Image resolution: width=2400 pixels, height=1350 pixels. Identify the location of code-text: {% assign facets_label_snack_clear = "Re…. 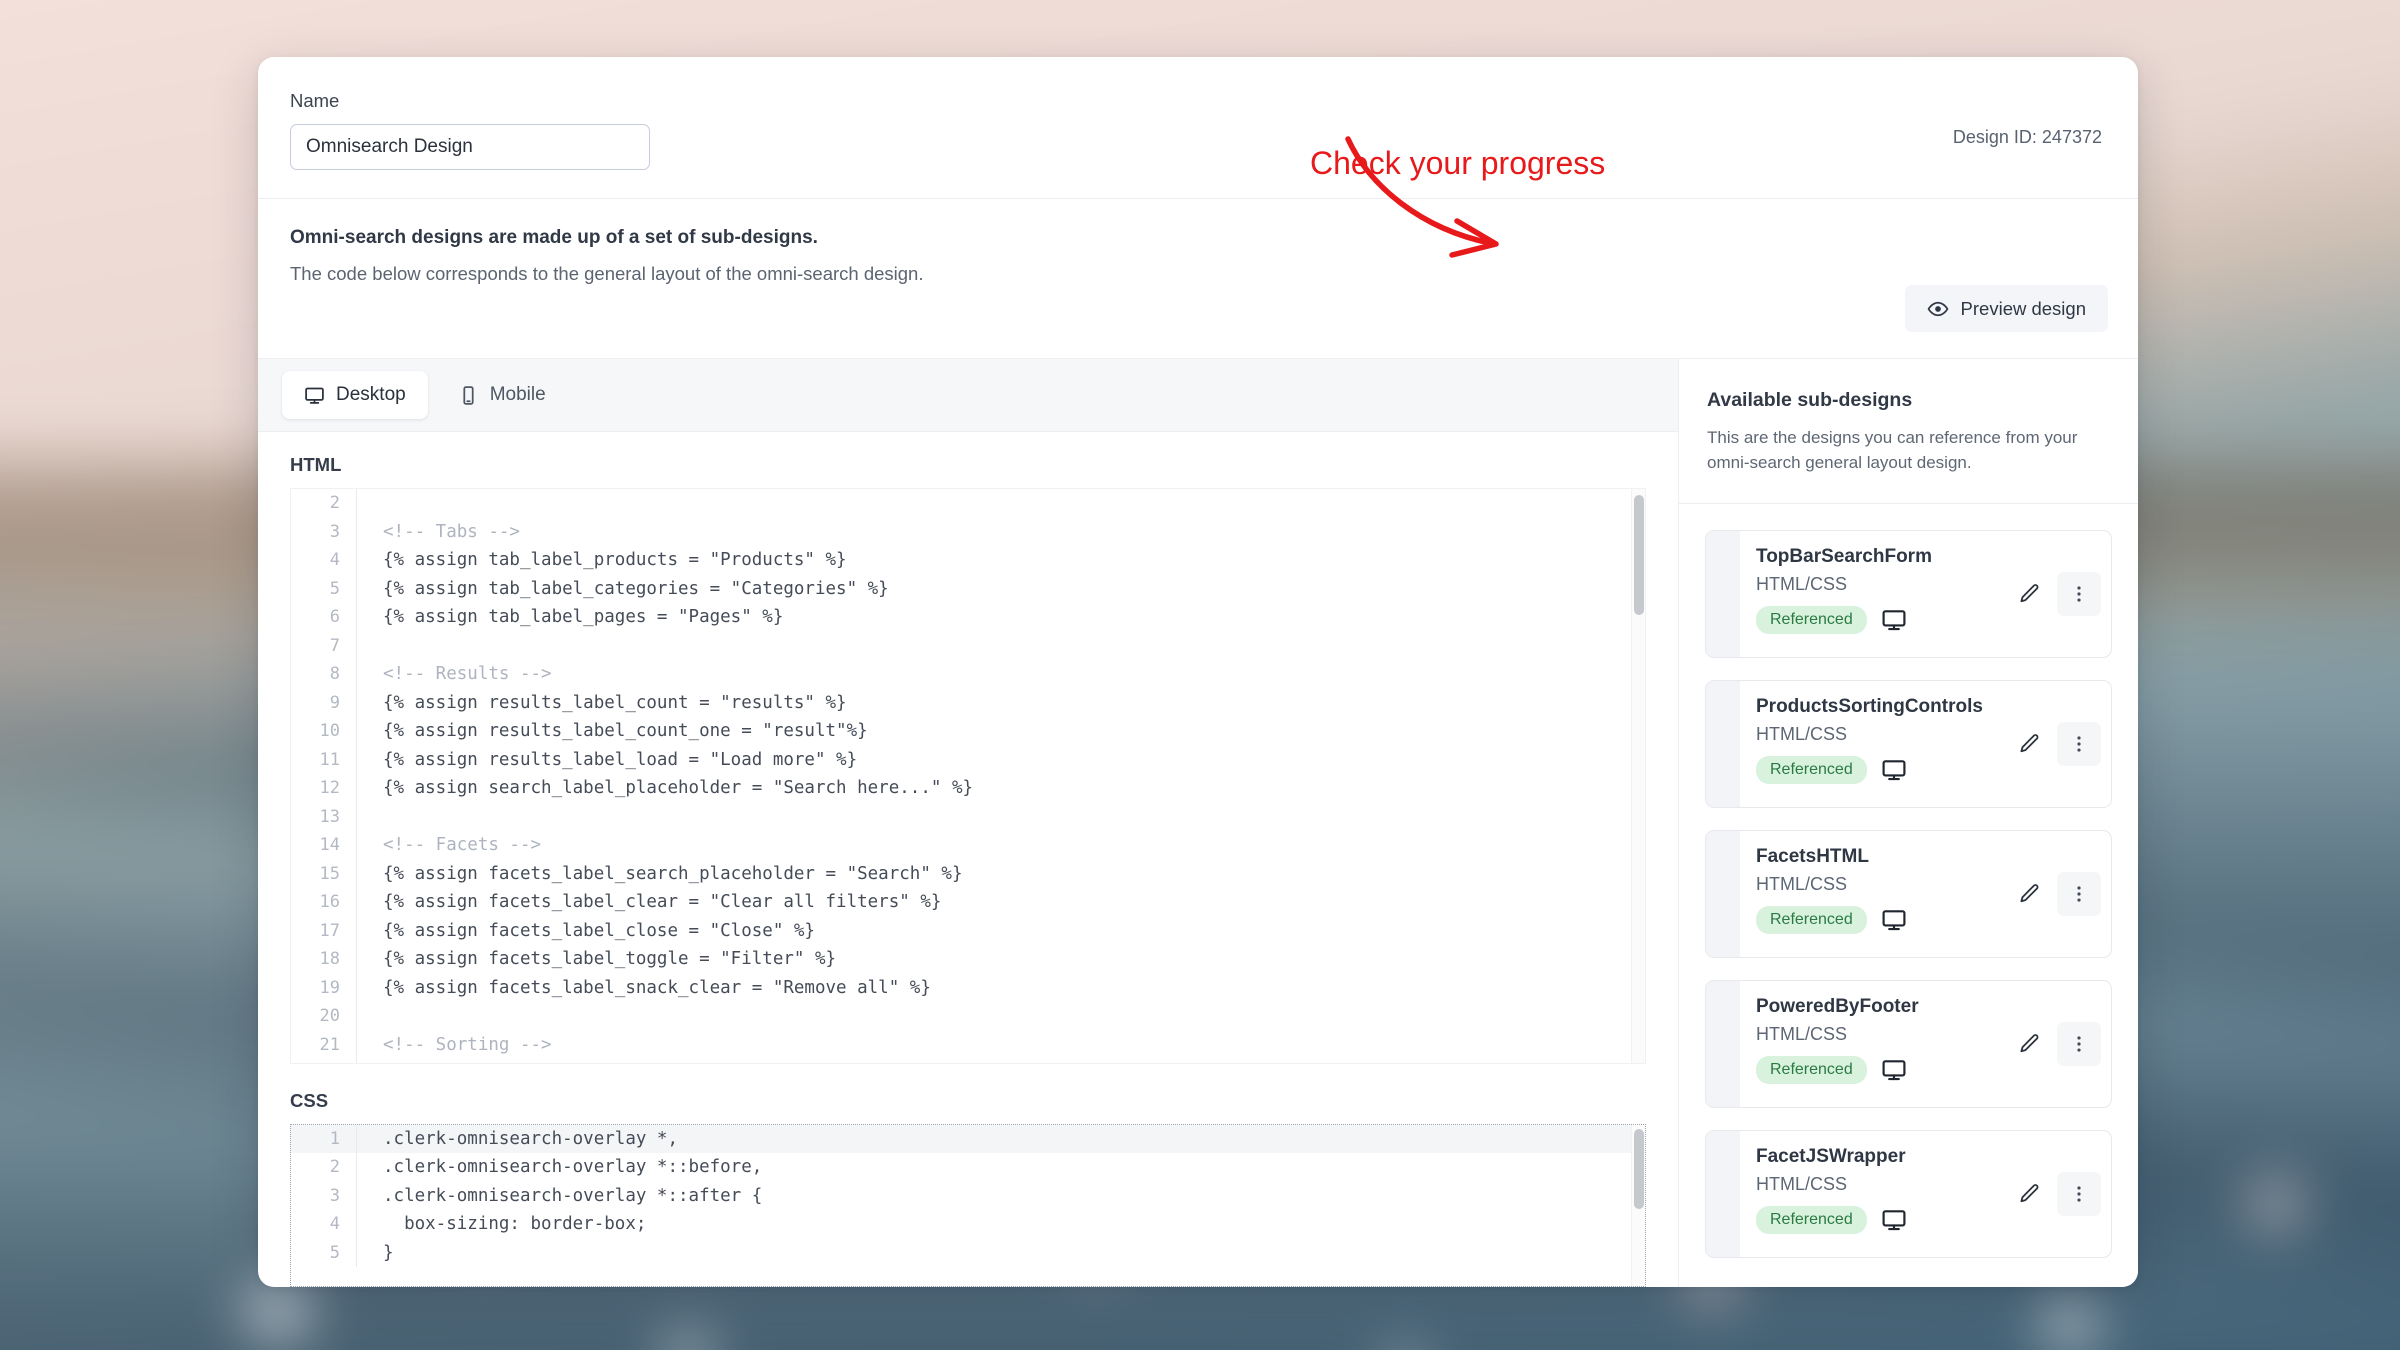
(657, 987).